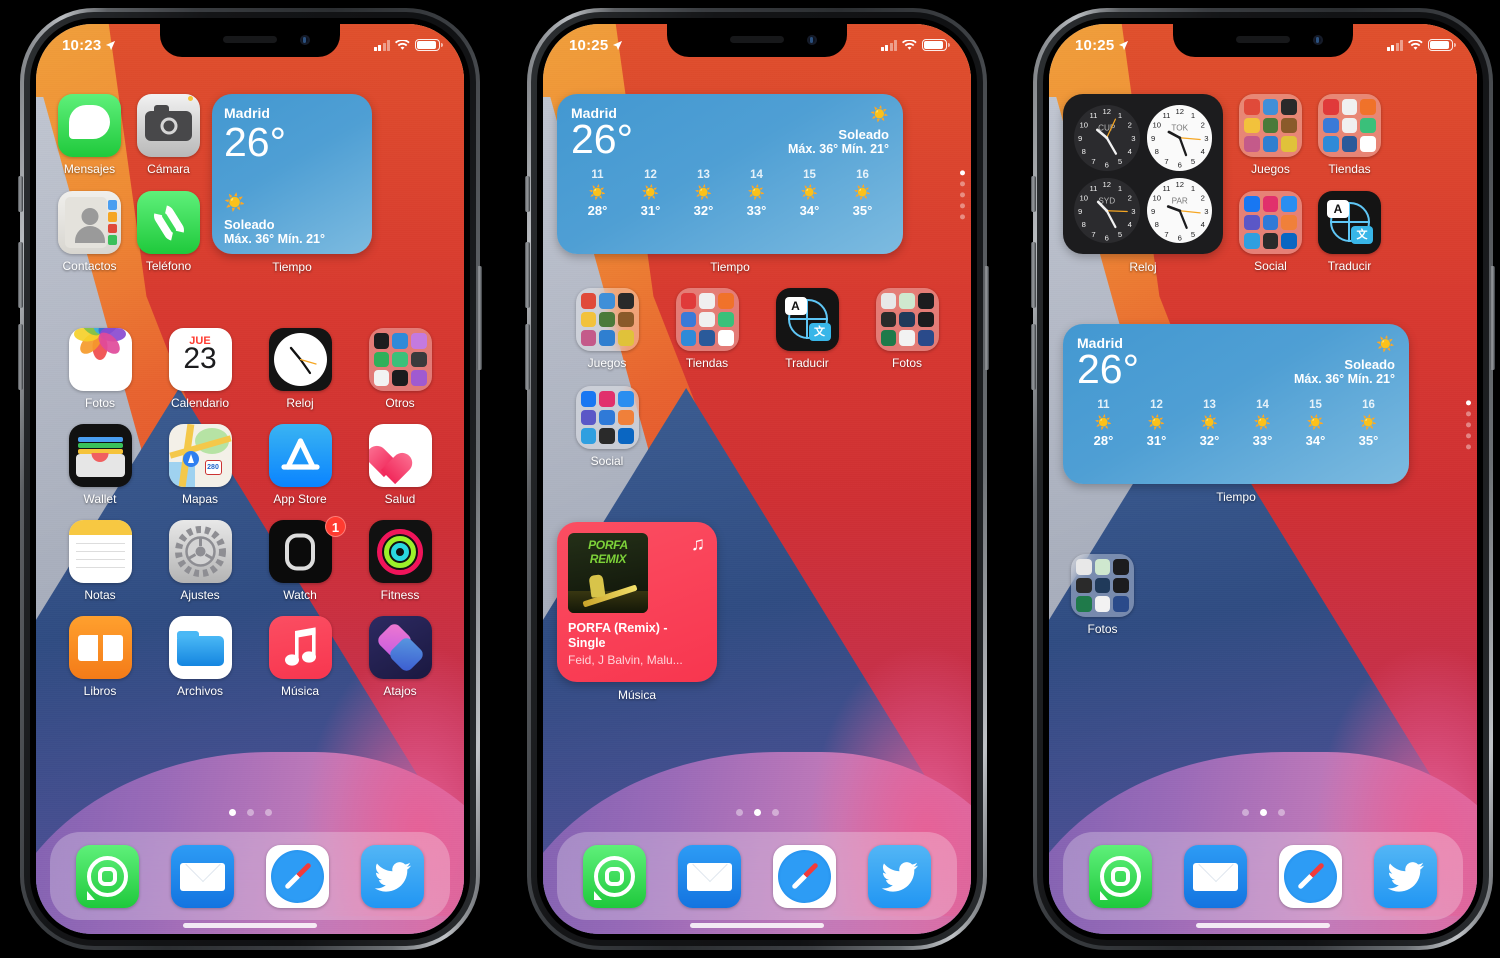 The width and height of the screenshot is (1500, 958). Describe the element at coordinates (89, 125) in the screenshot. I see `messages-icon` at that location.